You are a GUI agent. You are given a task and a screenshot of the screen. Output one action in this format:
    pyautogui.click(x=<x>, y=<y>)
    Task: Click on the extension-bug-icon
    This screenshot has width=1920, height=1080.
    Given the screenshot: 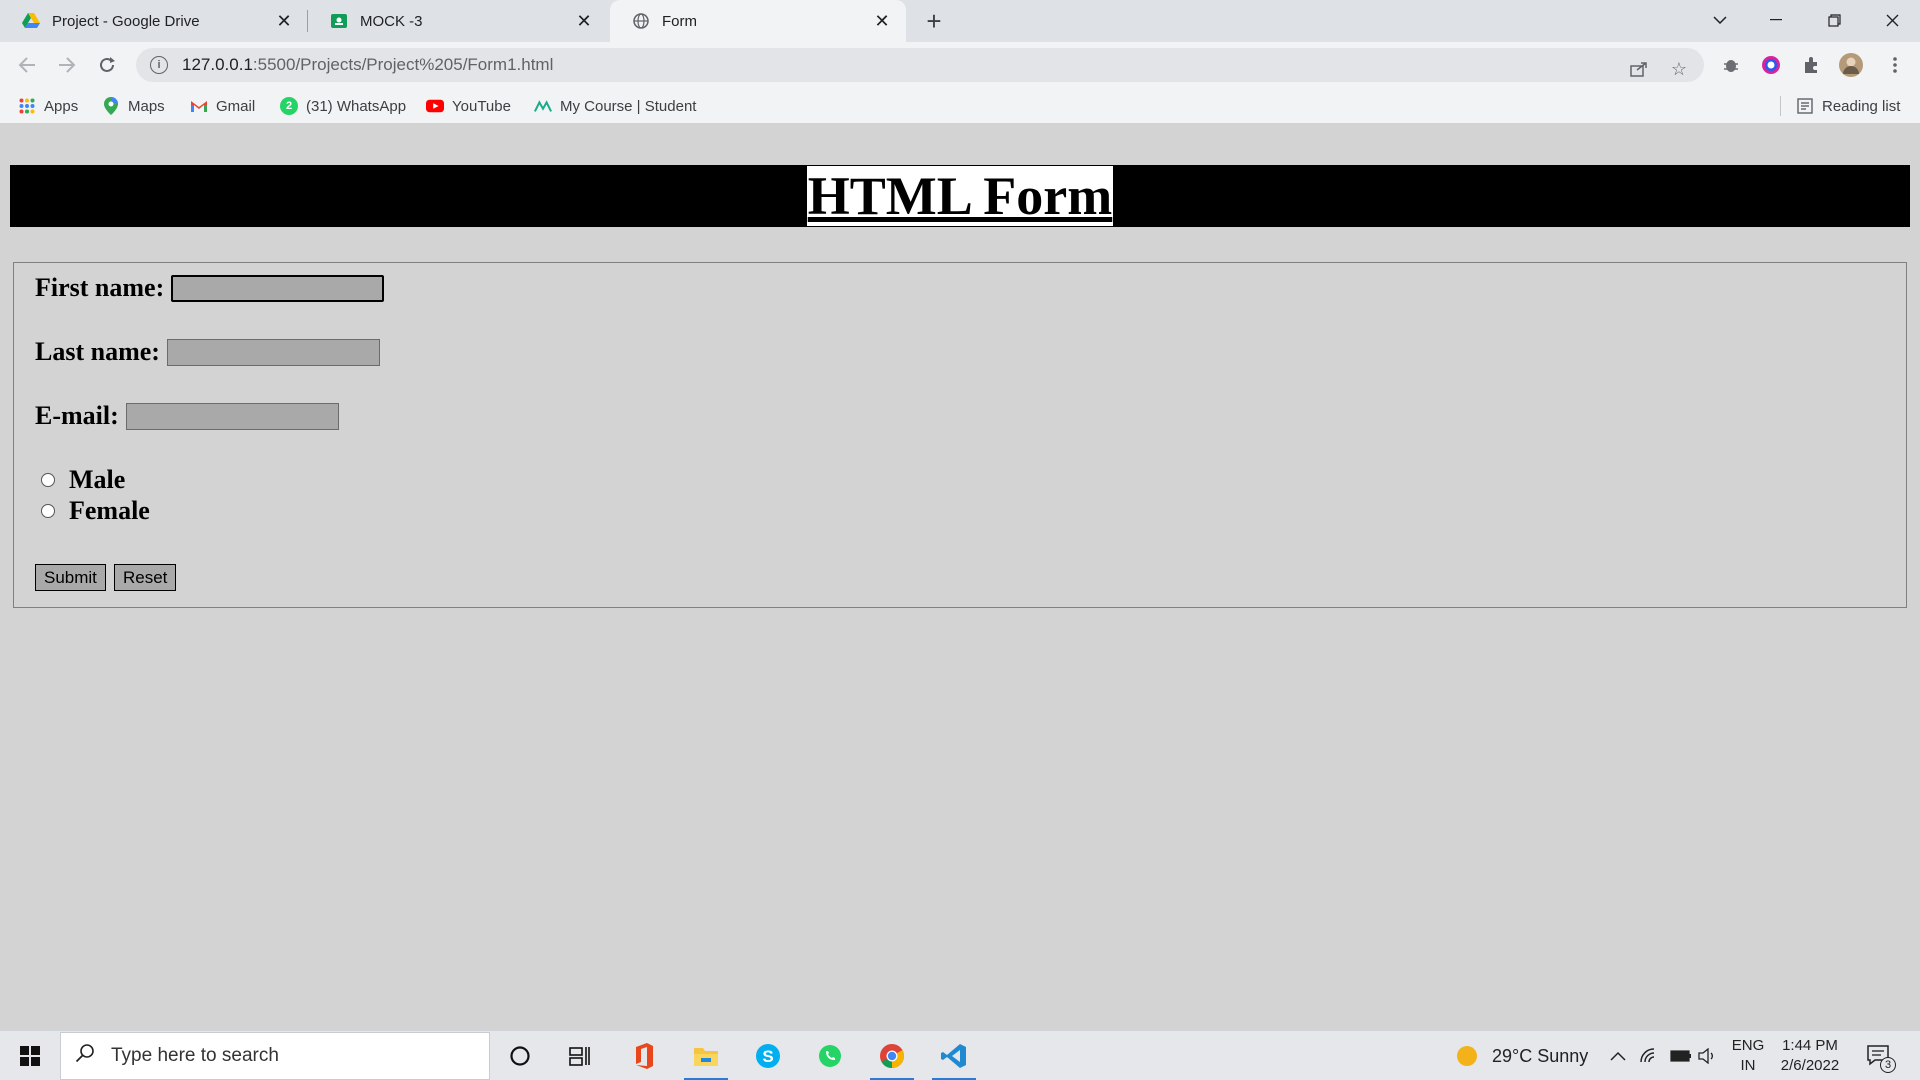 What is the action you would take?
    pyautogui.click(x=1731, y=65)
    